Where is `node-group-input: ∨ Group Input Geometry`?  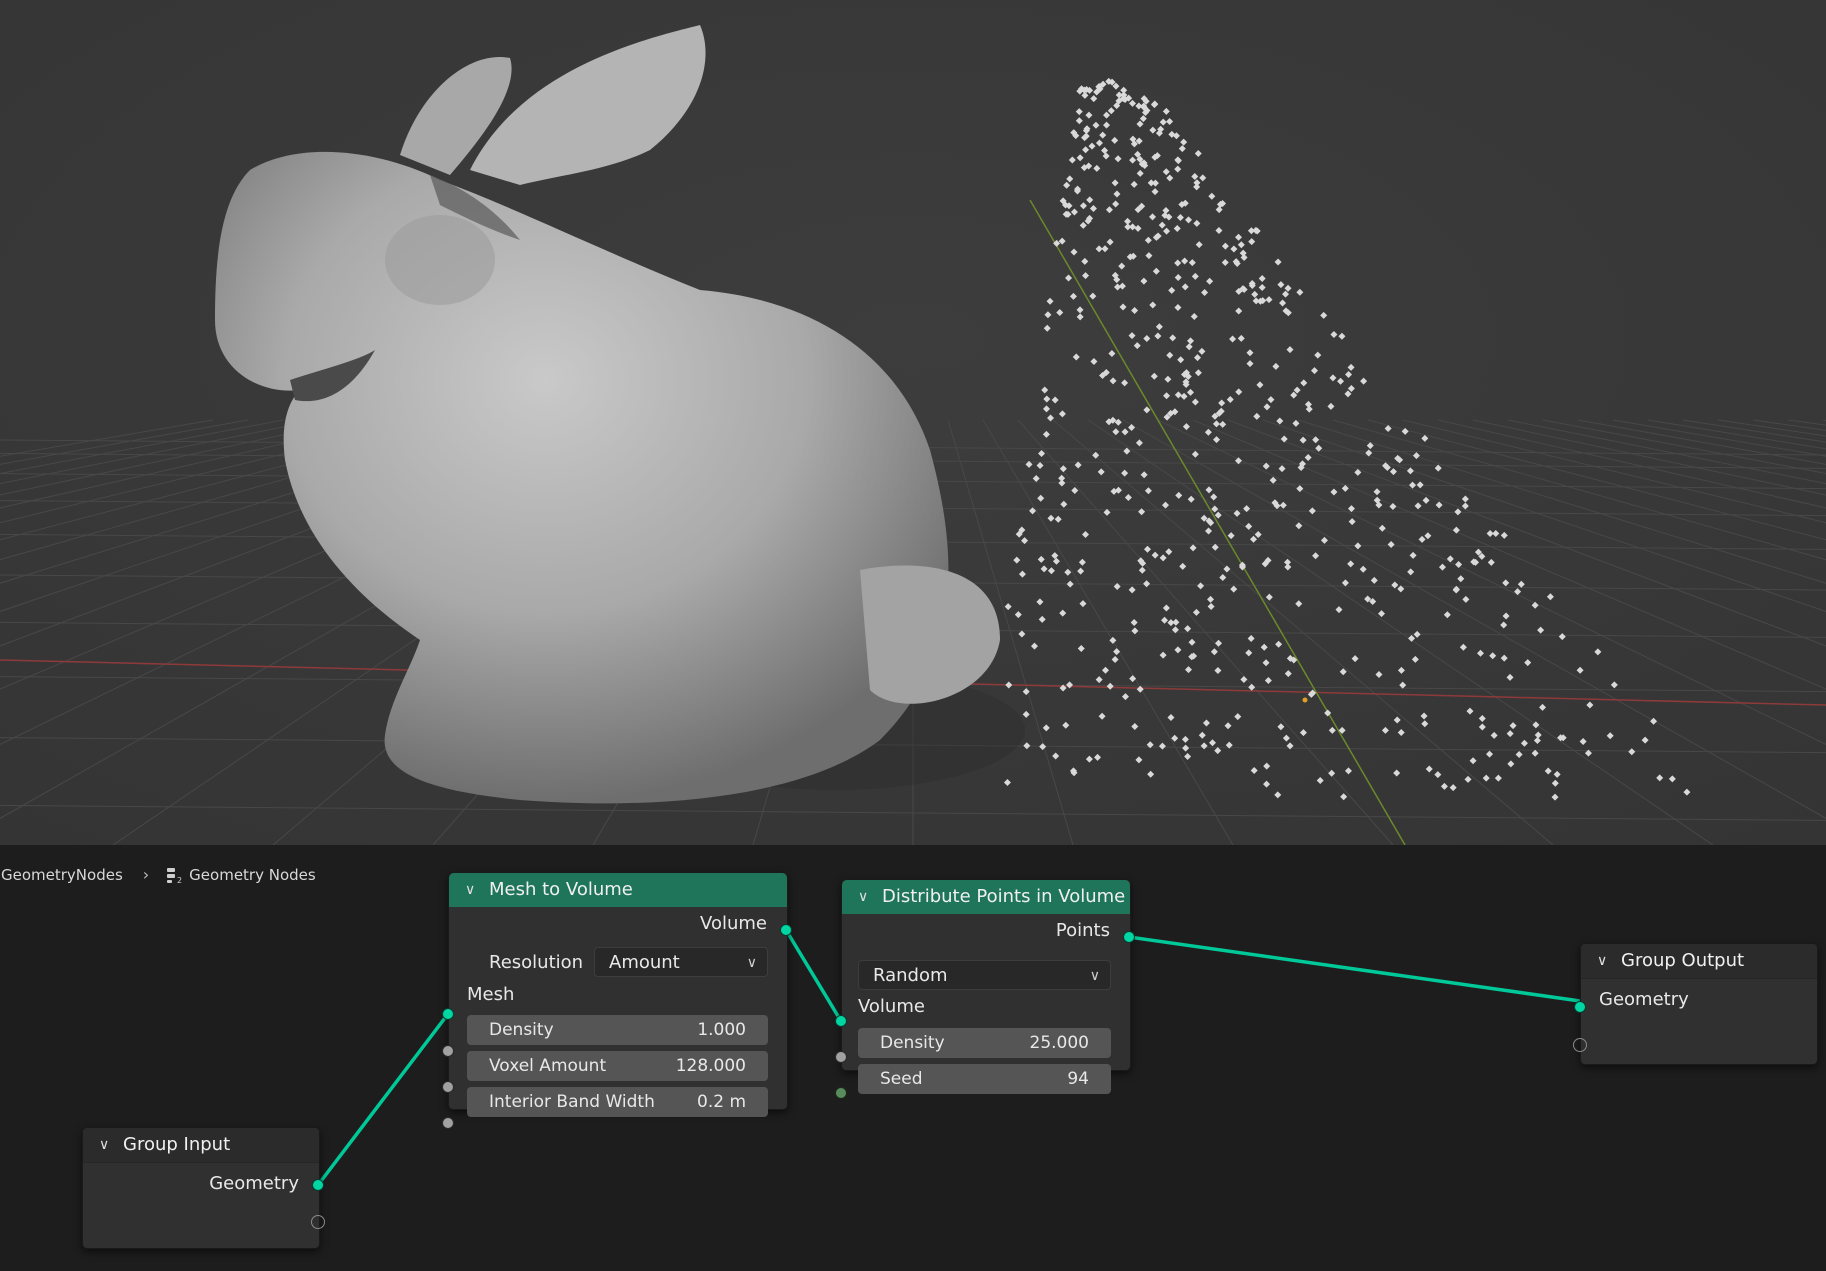
node-group-input: ∨ Group Input Geometry is located at coordinates (201, 1188).